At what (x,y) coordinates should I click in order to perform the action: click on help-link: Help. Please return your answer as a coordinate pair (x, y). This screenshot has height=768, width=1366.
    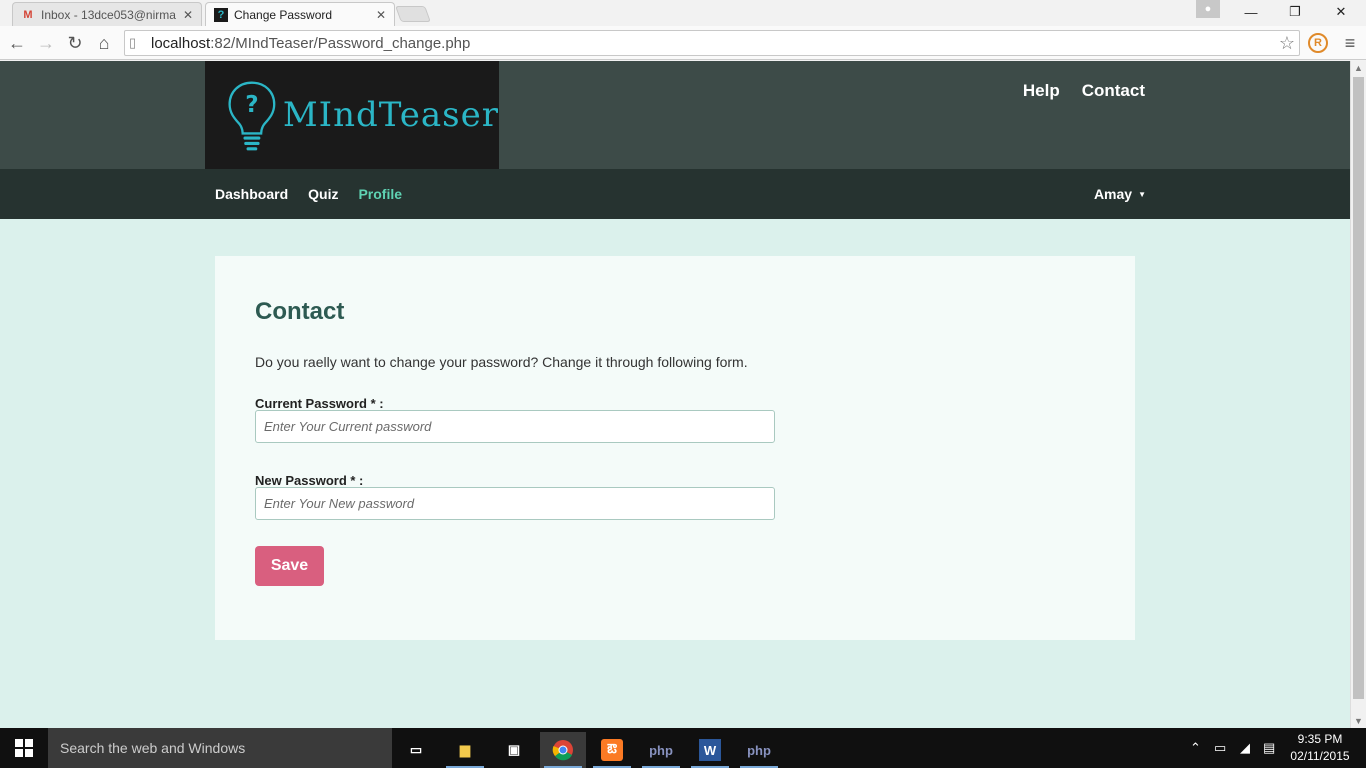
    Looking at the image, I should click on (1041, 91).